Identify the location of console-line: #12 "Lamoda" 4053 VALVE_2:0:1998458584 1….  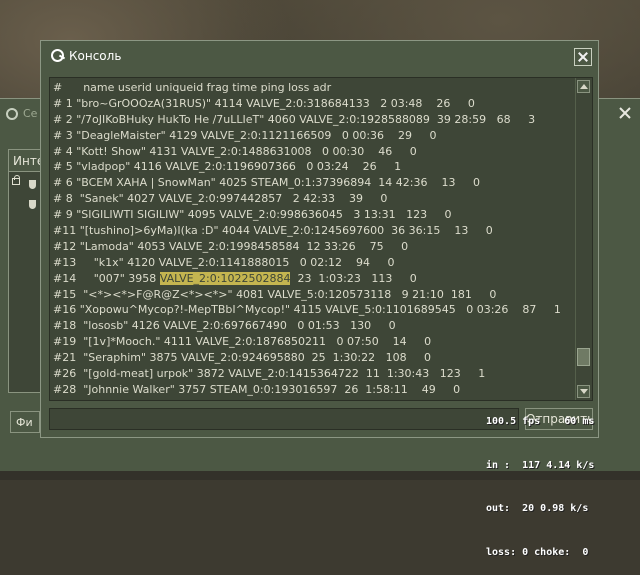
(231, 246).